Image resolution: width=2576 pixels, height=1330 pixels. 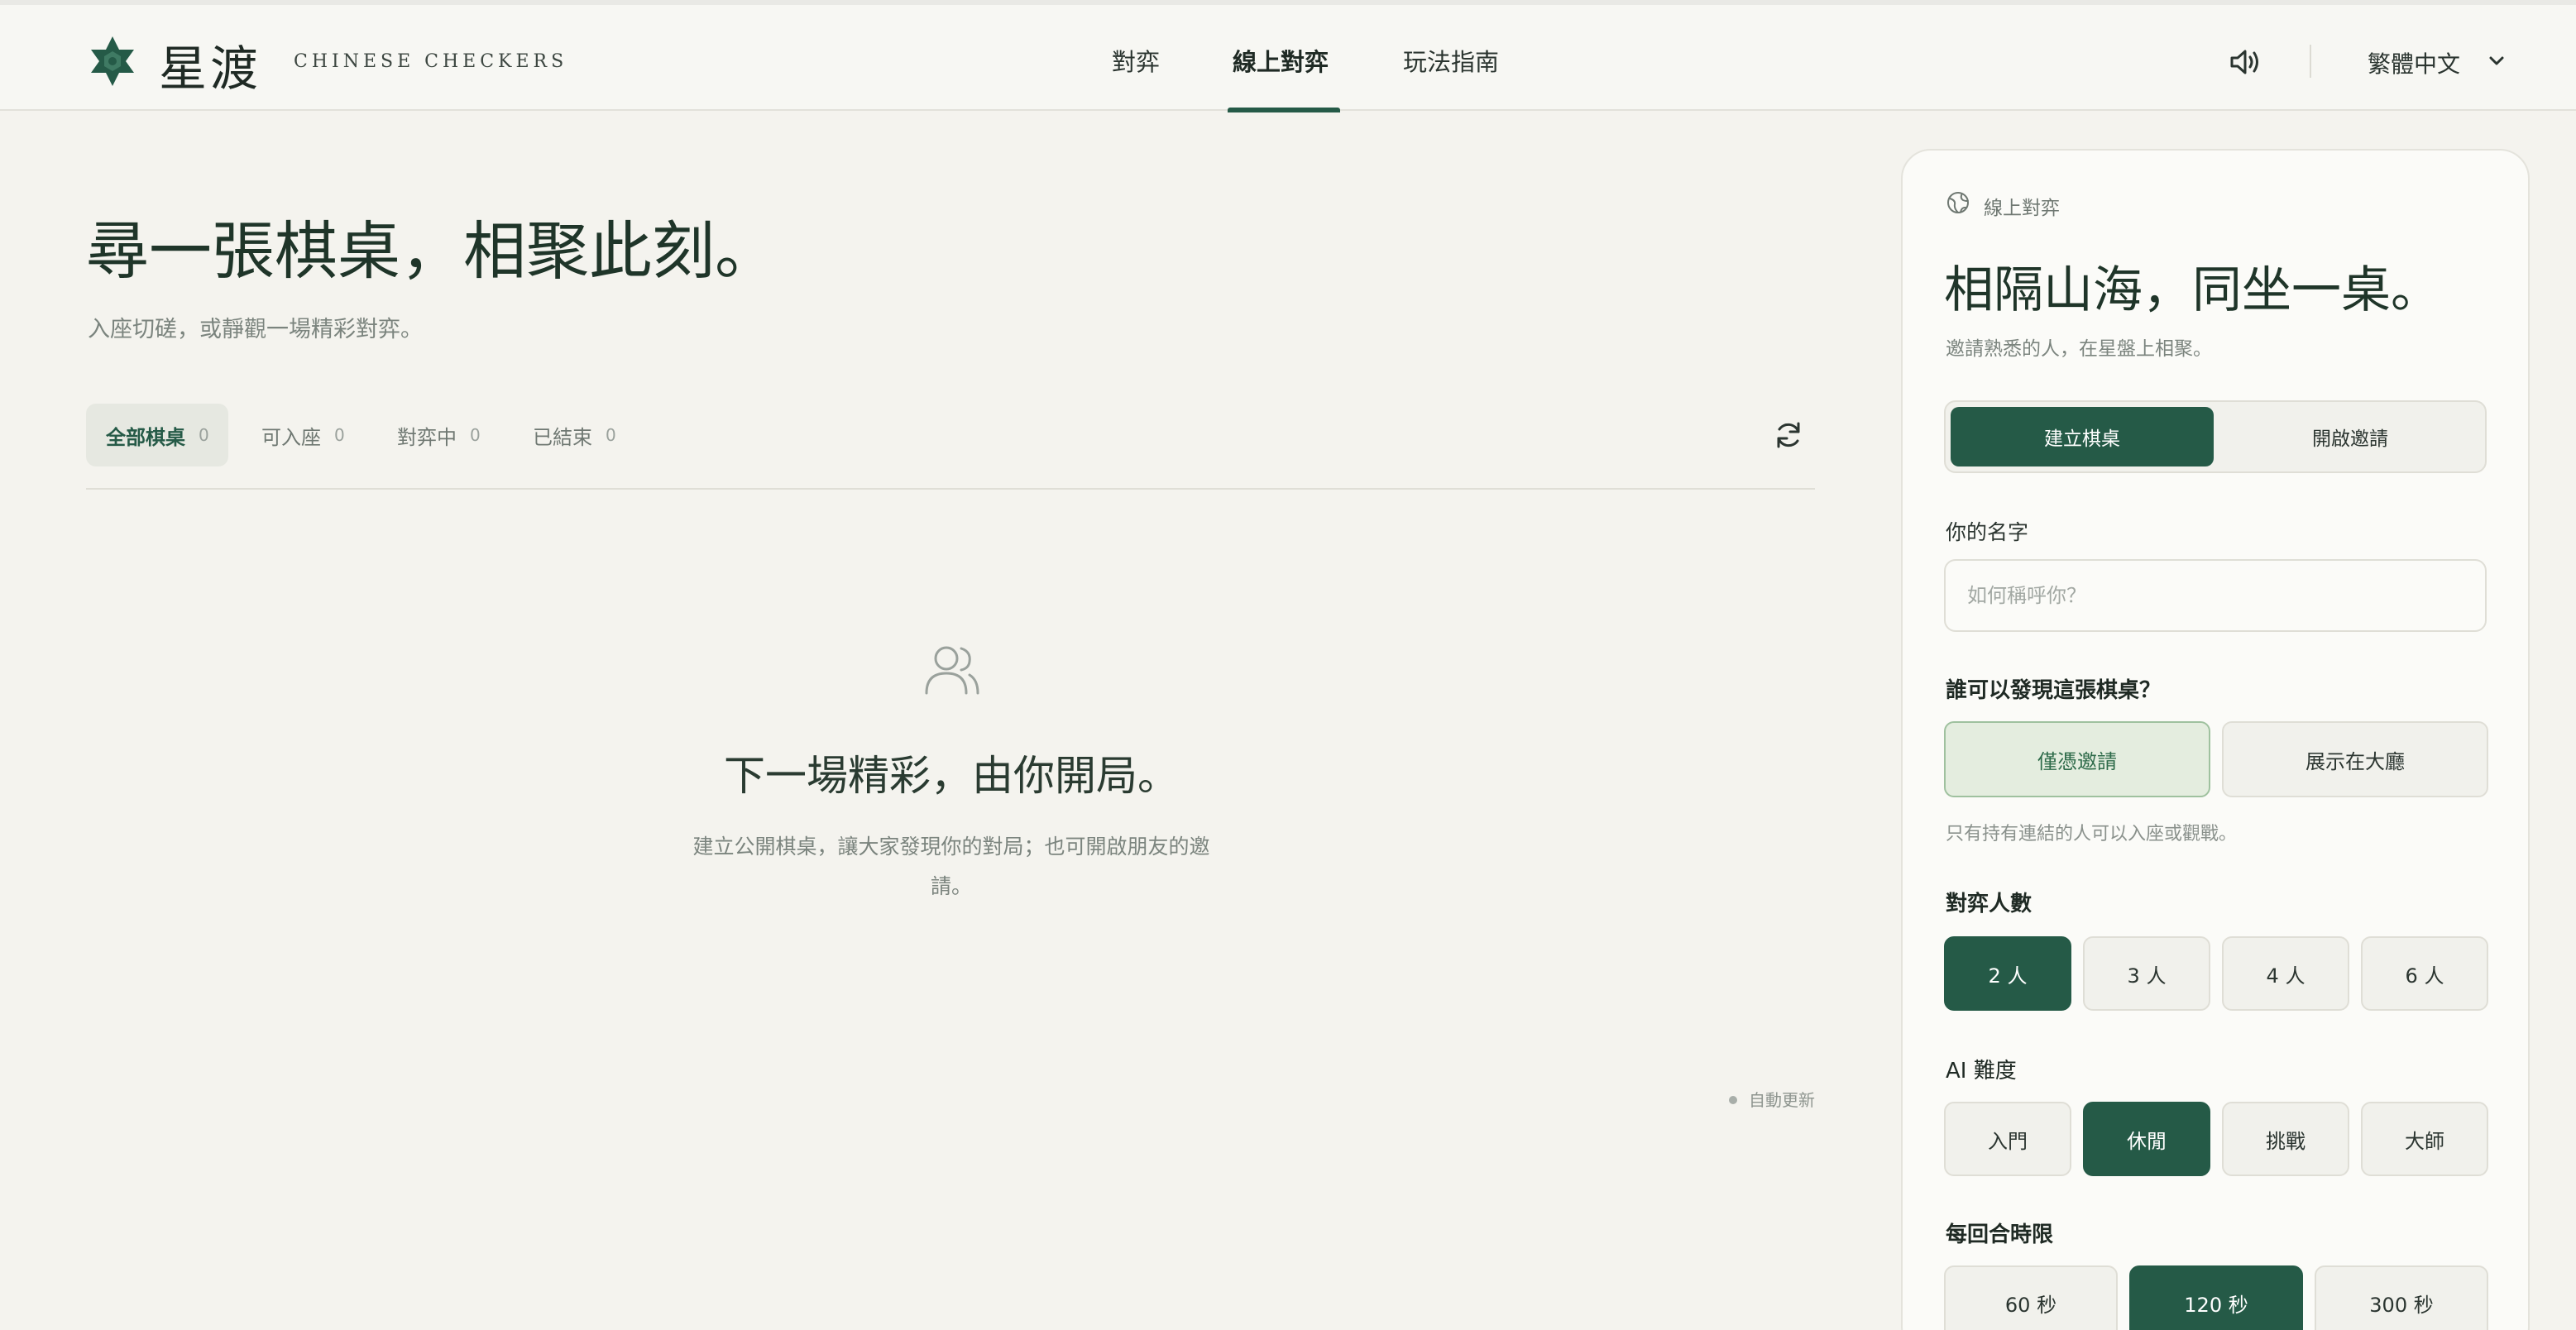 I want to click on filter-in-progress: 對弈中 0, so click(x=438, y=435).